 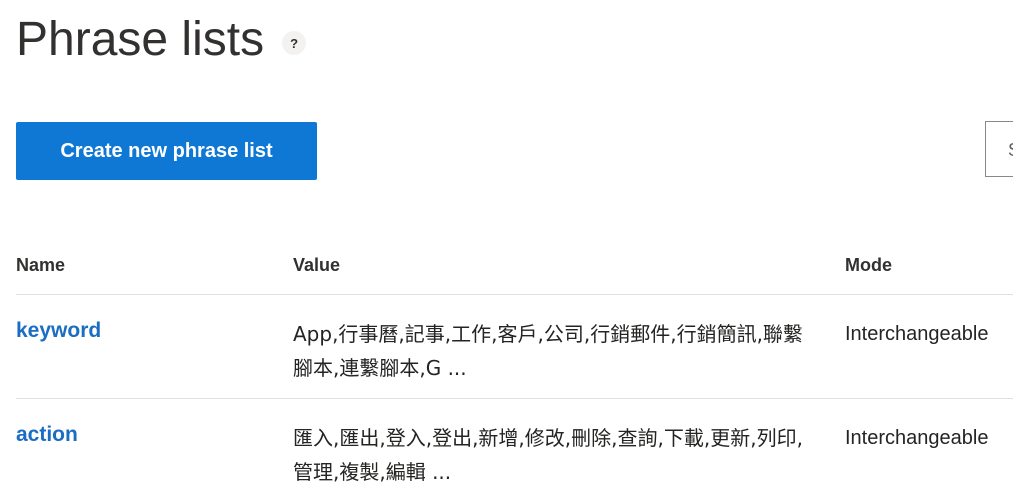 What do you see at coordinates (868, 265) in the screenshot?
I see `column-header-mode: Mode` at bounding box center [868, 265].